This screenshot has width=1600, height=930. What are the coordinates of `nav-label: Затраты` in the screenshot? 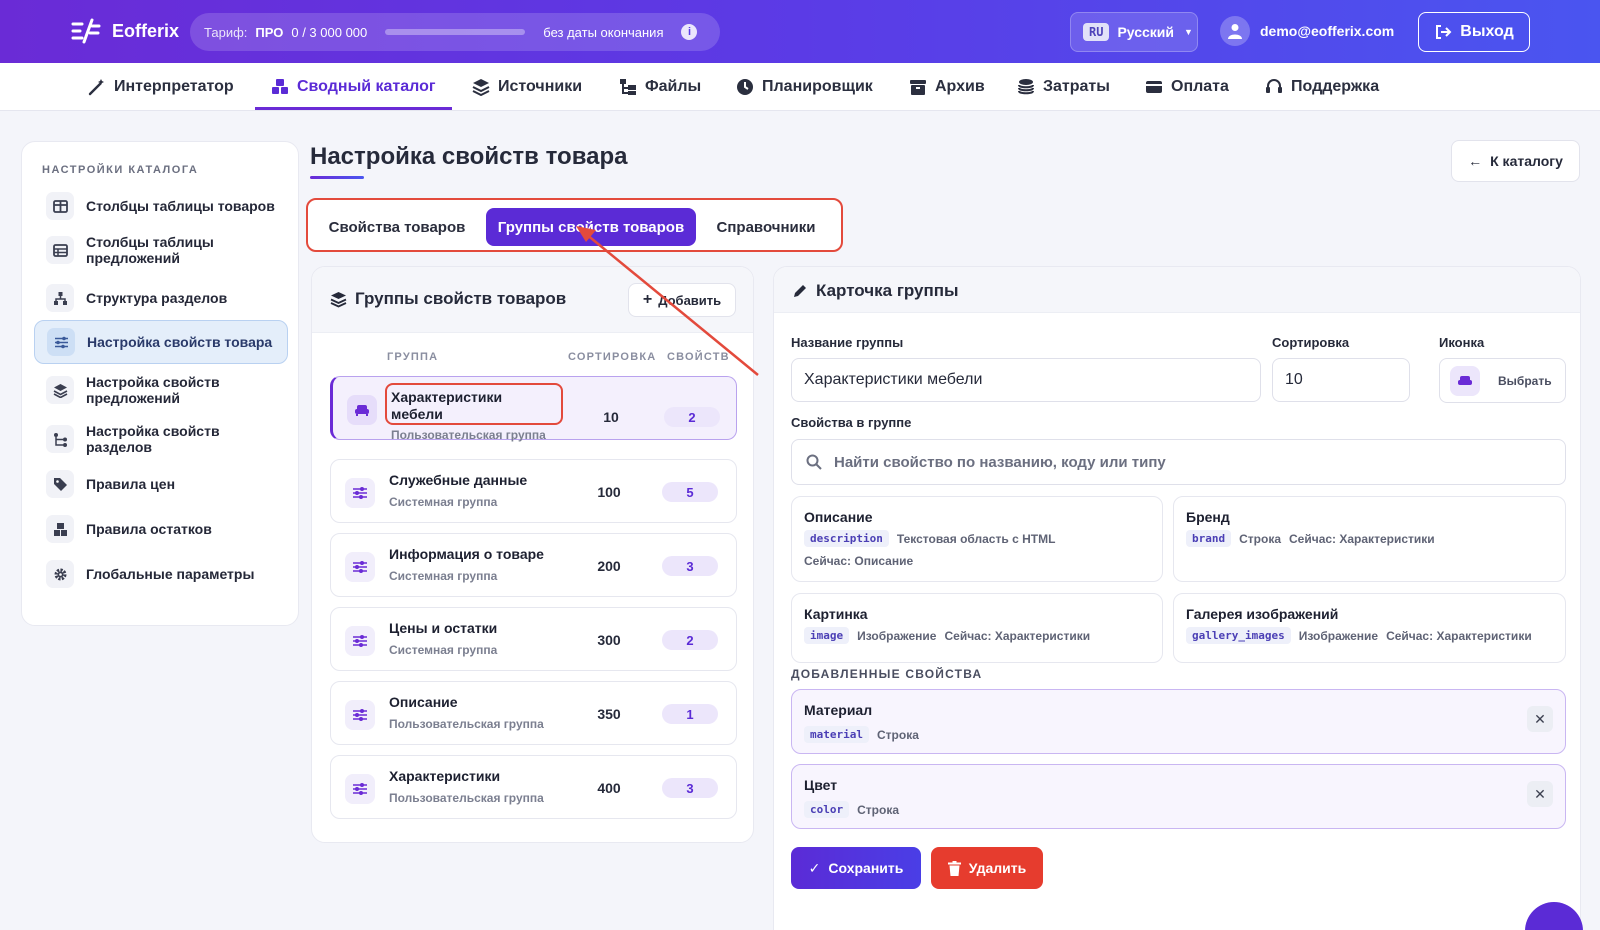 It's located at (1076, 86).